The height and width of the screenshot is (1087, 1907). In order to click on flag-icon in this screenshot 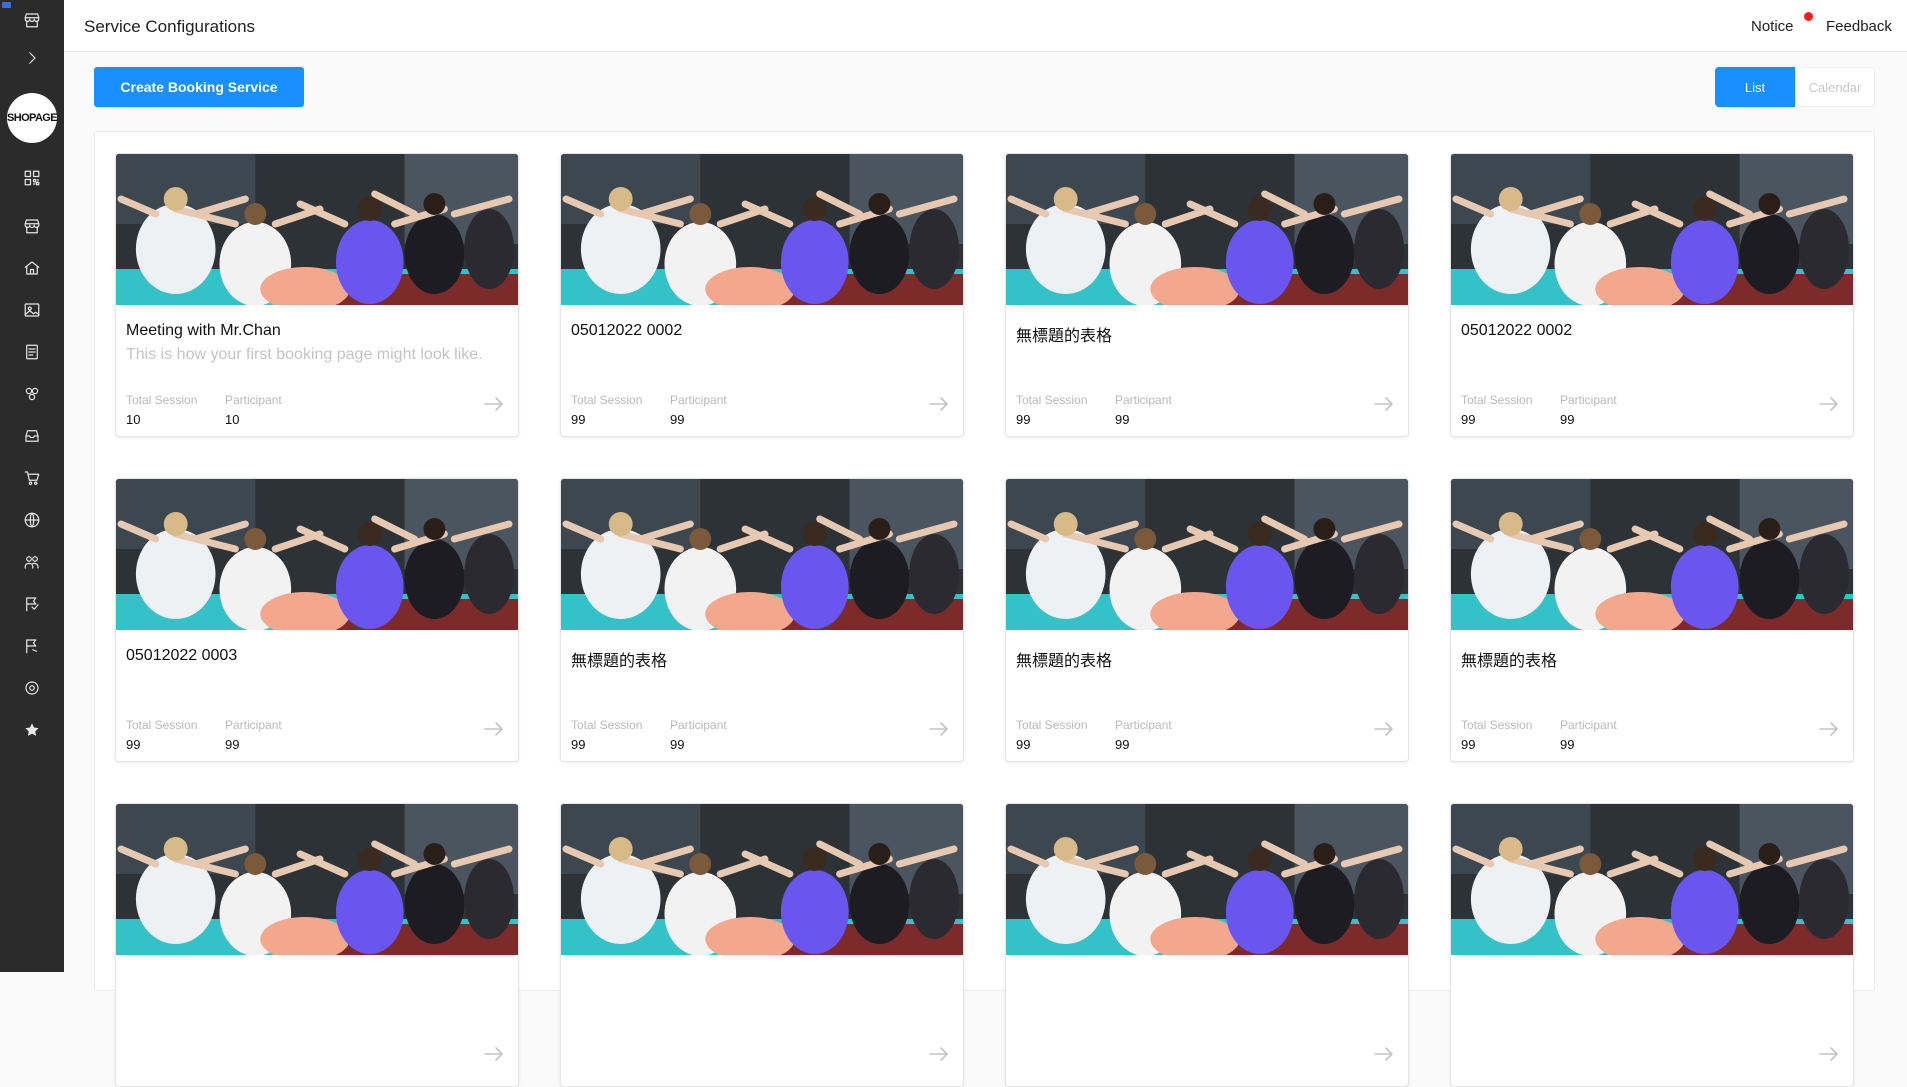, I will do `click(32, 646)`.